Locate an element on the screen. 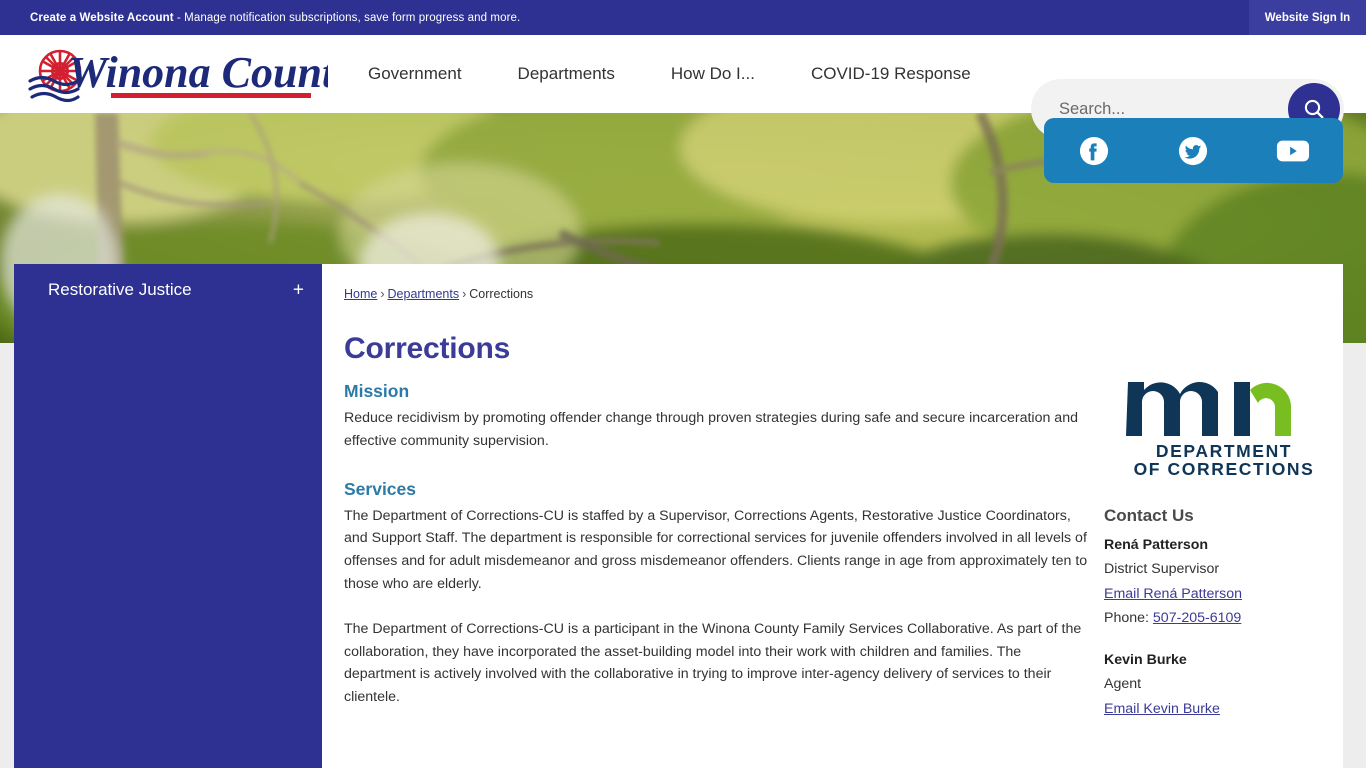  logo-wordmark: Winona County is located at coordinates (198, 72).